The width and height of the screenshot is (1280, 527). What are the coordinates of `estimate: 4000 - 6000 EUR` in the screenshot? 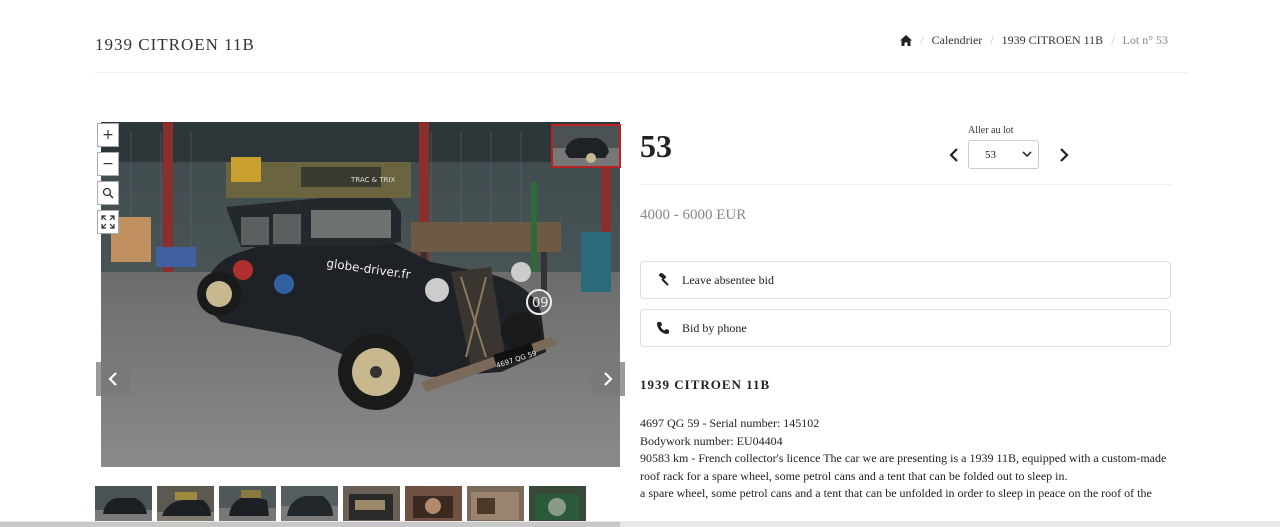 It's located at (693, 215).